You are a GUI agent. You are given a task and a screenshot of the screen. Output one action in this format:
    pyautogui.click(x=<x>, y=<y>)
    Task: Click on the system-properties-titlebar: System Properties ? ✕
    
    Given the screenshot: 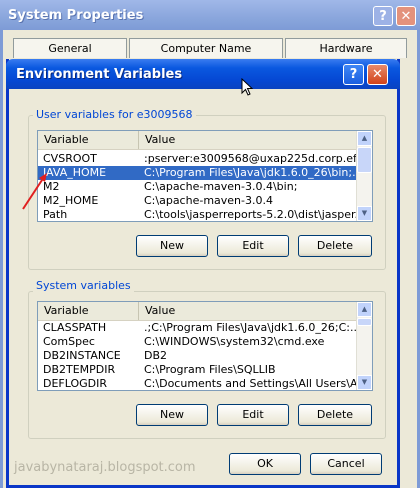 What is the action you would take?
    pyautogui.click(x=210, y=15)
    